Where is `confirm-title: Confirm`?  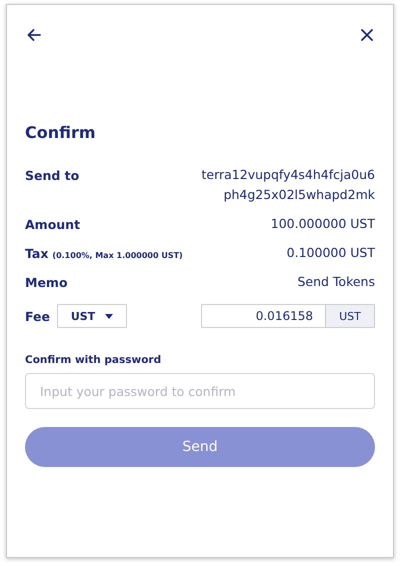
confirm-title: Confirm is located at coordinates (61, 132).